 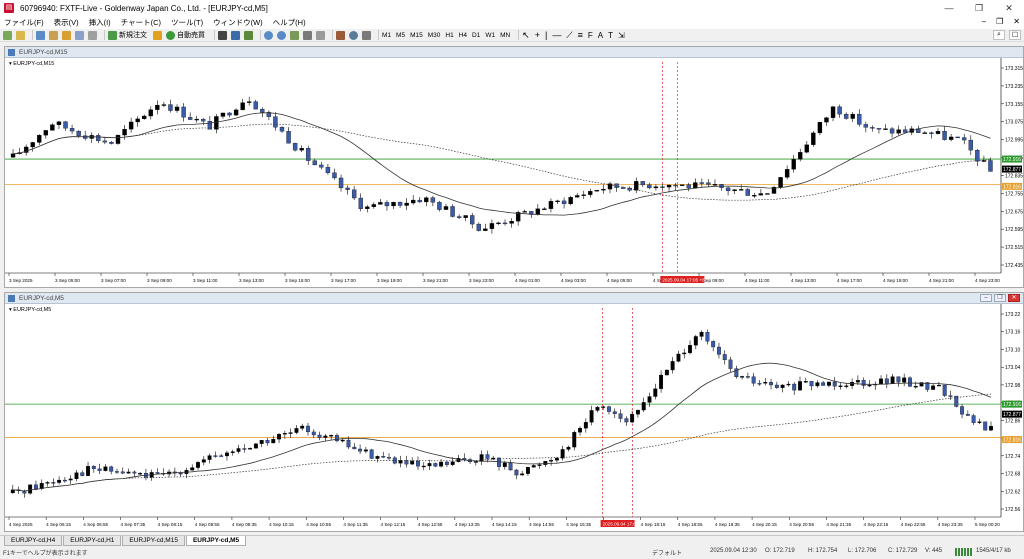 I want to click on market-watch-icon, so click(x=40, y=35).